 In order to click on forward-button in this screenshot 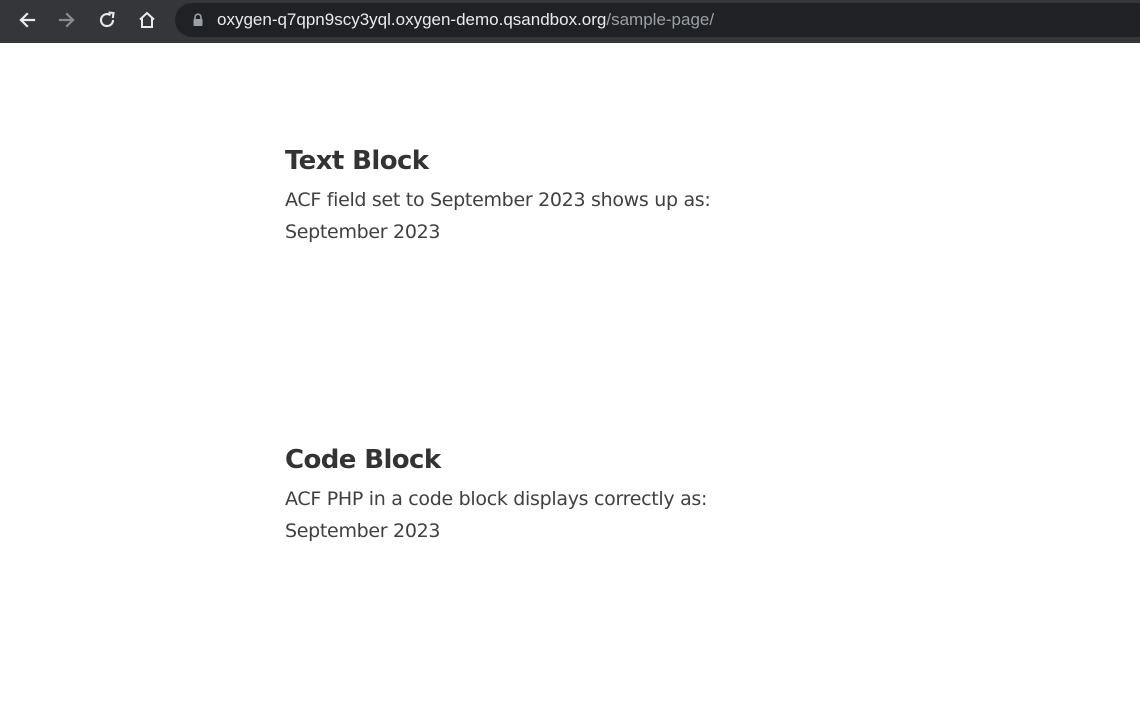, I will do `click(67, 20)`.